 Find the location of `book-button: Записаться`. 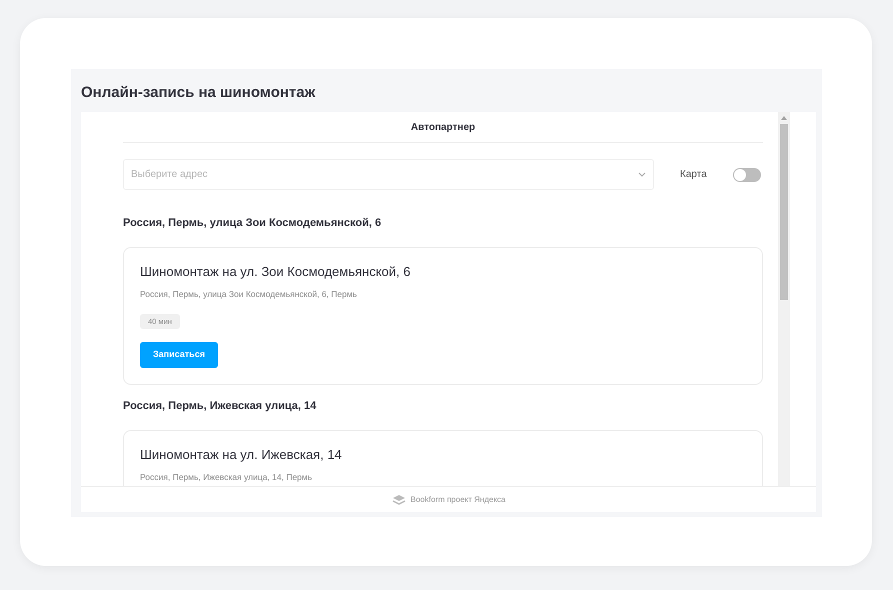

book-button: Записаться is located at coordinates (179, 355).